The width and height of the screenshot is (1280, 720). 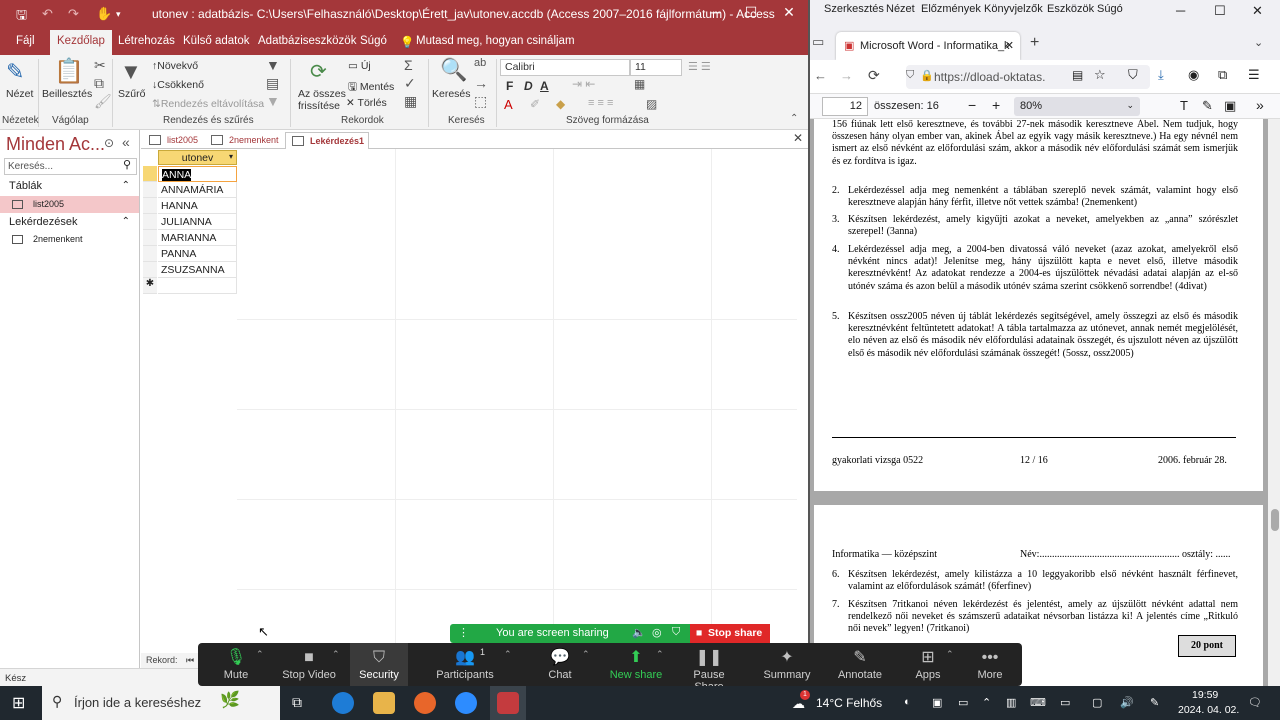 What do you see at coordinates (560, 664) in the screenshot?
I see `chat-button: 💬 Chat` at bounding box center [560, 664].